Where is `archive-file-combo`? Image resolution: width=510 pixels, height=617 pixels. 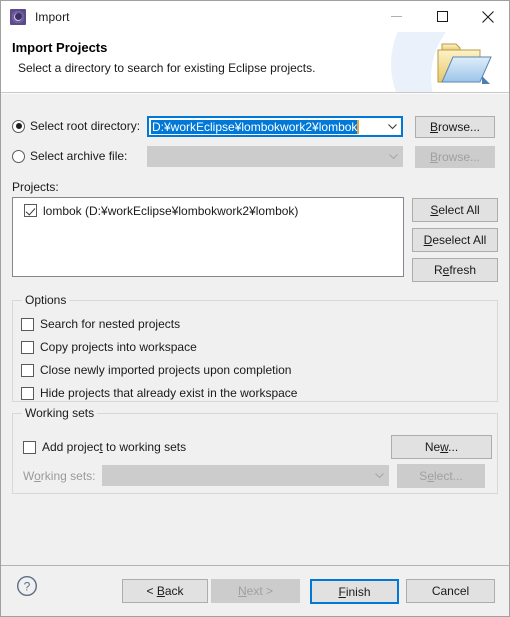 archive-file-combo is located at coordinates (275, 156).